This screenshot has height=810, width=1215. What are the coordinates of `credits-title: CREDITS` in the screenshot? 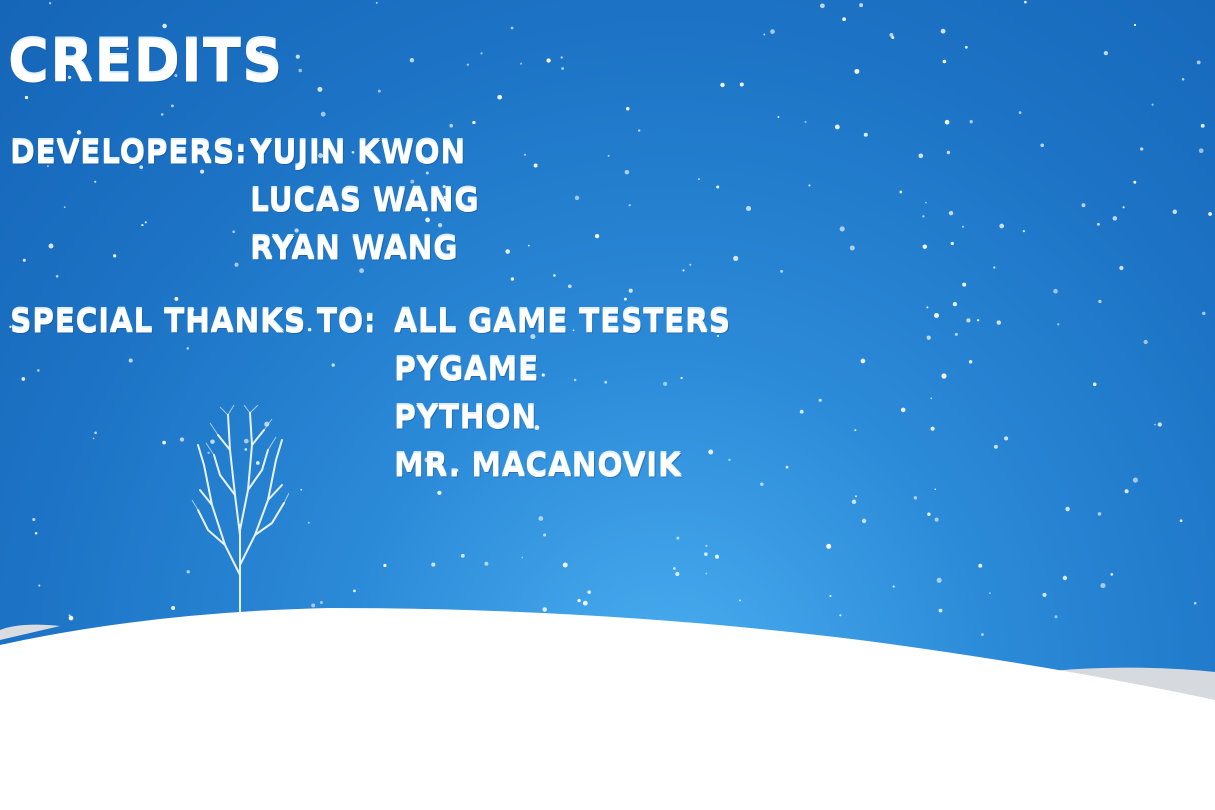 It's located at (146, 62).